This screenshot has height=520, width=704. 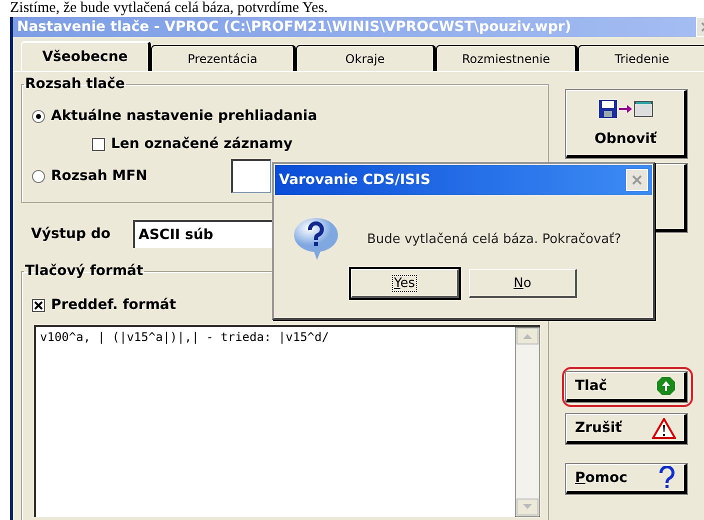 I want to click on dialog-message: Bude vytlačená celá báza. Pokračovať?, so click(x=494, y=239).